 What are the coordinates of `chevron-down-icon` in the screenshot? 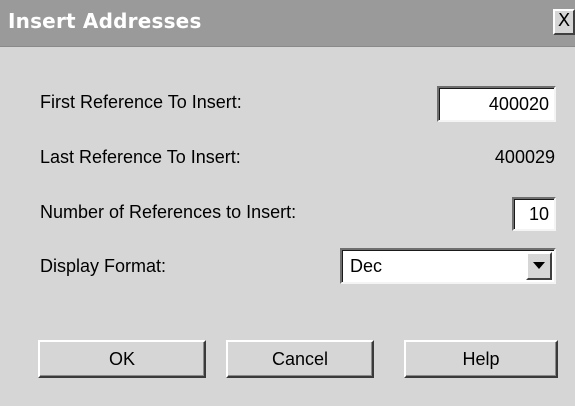 It's located at (539, 265).